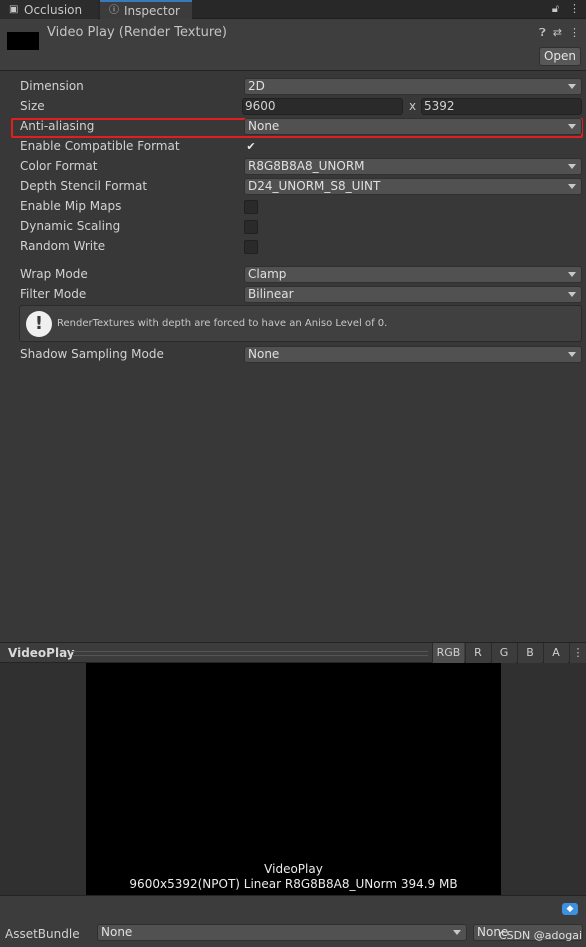 The image size is (586, 947). I want to click on row-dimension: Dimension 2D, so click(293, 87).